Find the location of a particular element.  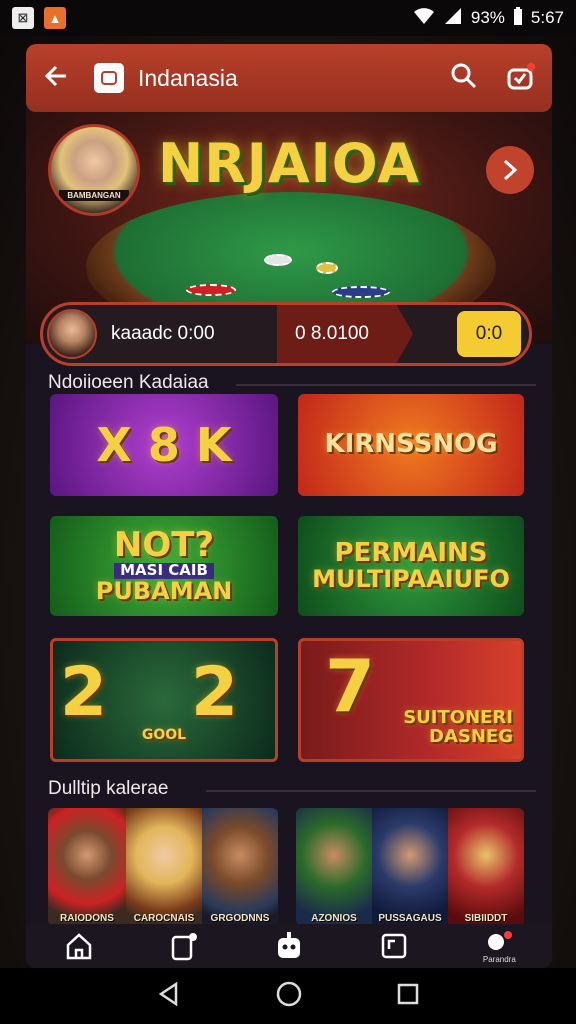

avatar: BAMBANGAN is located at coordinates (94, 170).